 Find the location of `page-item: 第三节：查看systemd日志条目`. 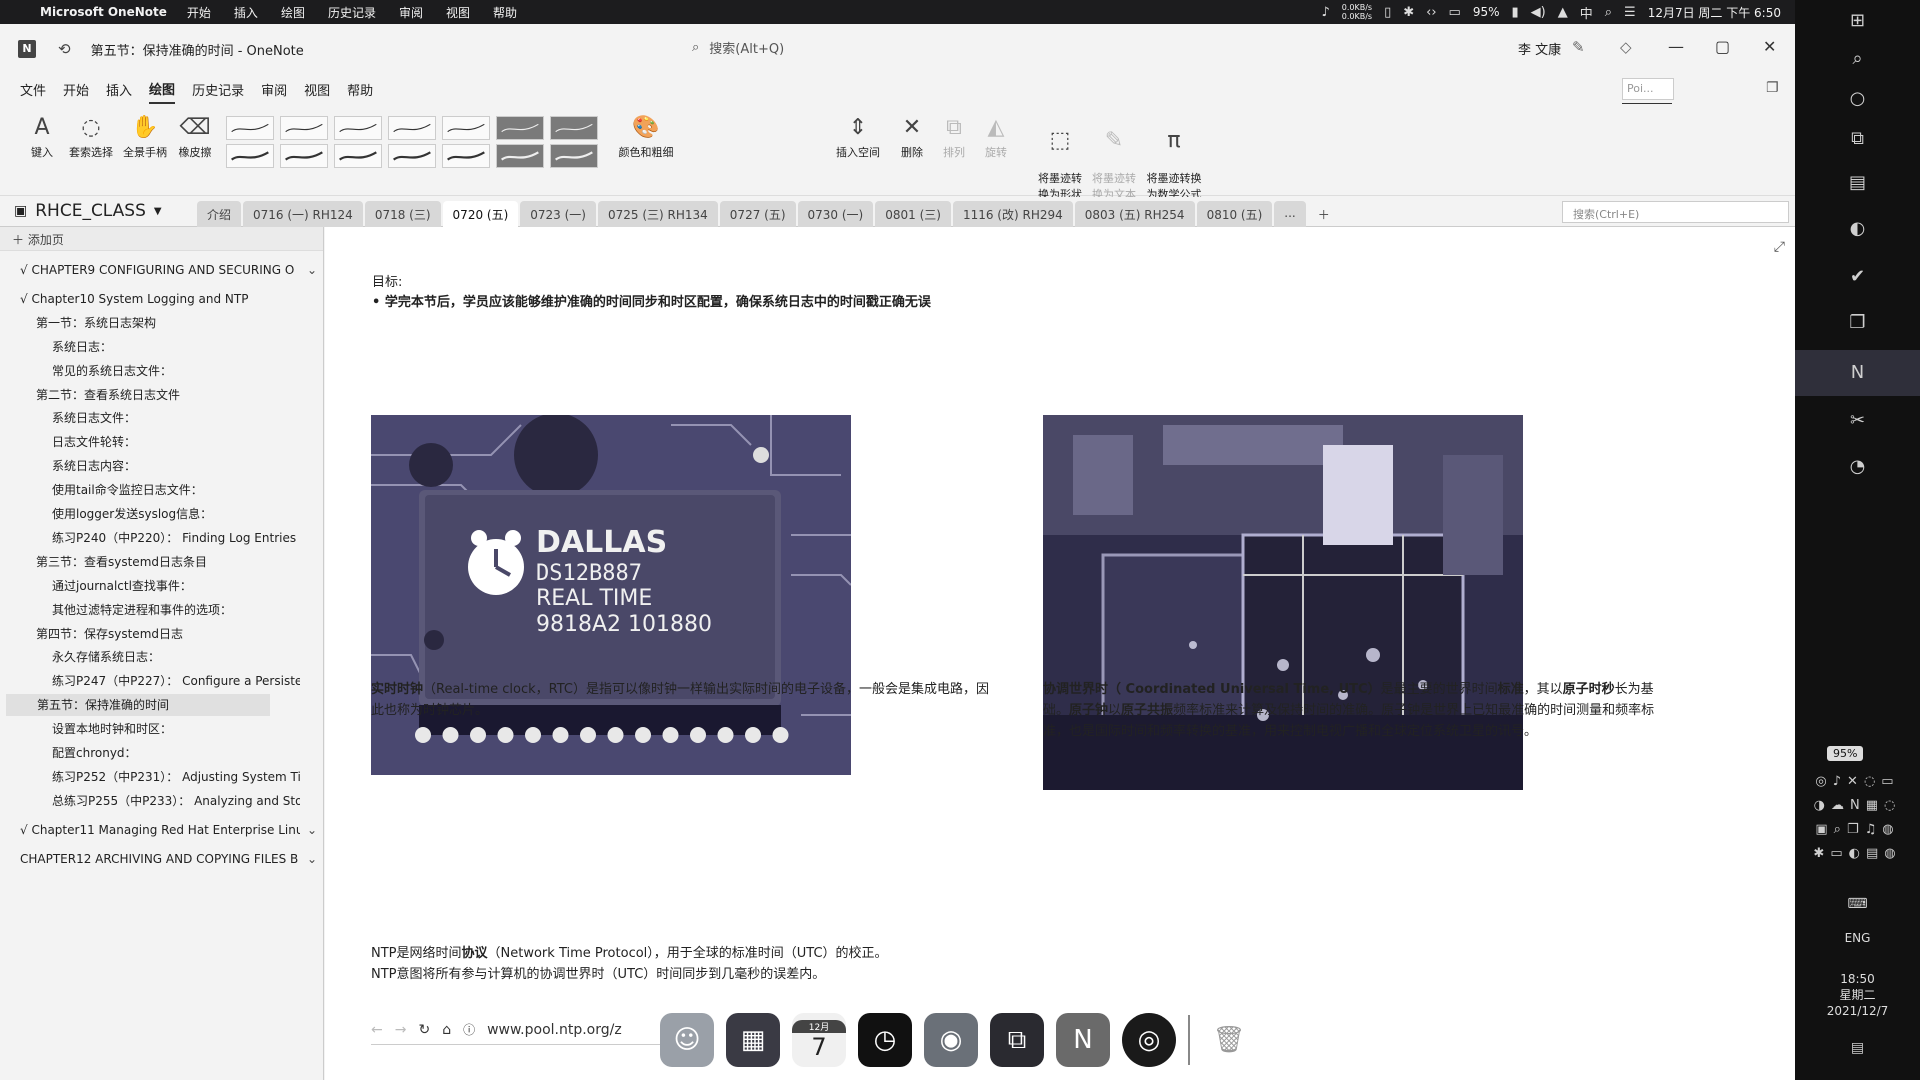

page-item: 第三节：查看systemd日志条目 is located at coordinates (168, 562).